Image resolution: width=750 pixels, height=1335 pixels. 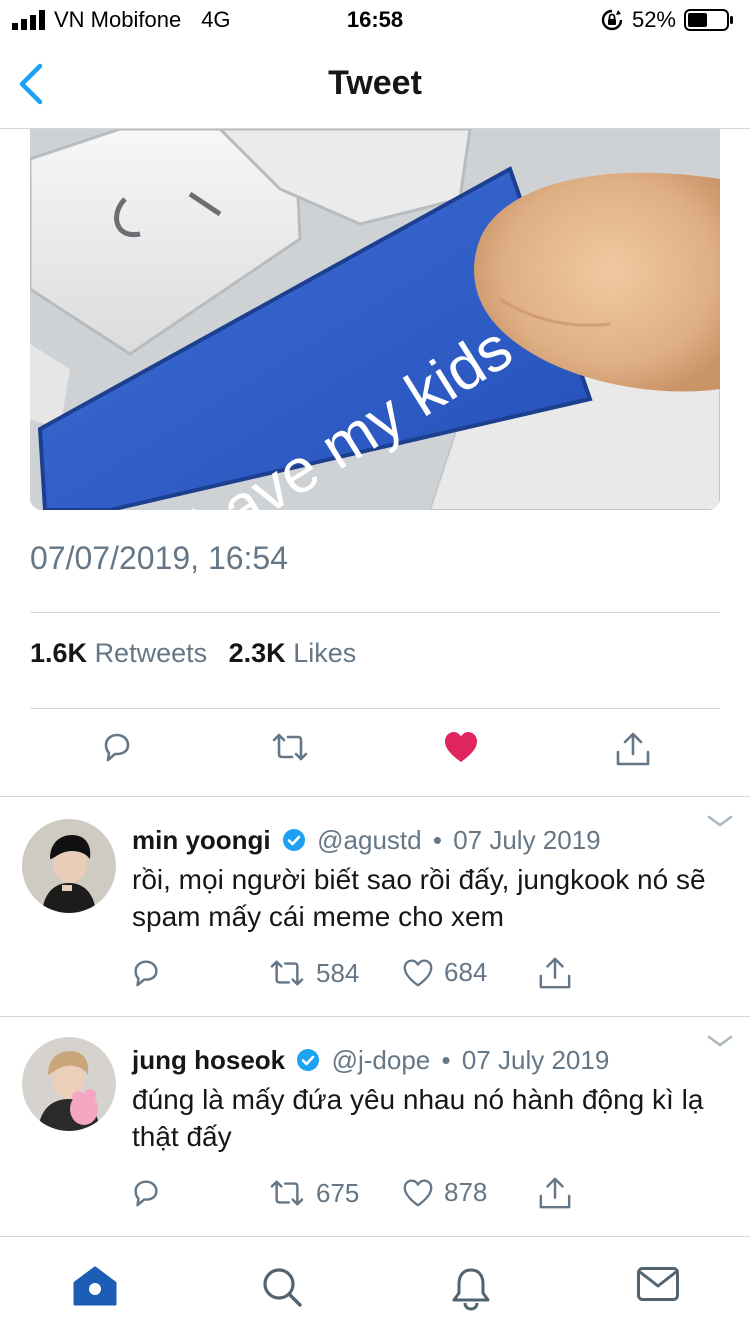 I want to click on tab-search, so click(x=282, y=1287).